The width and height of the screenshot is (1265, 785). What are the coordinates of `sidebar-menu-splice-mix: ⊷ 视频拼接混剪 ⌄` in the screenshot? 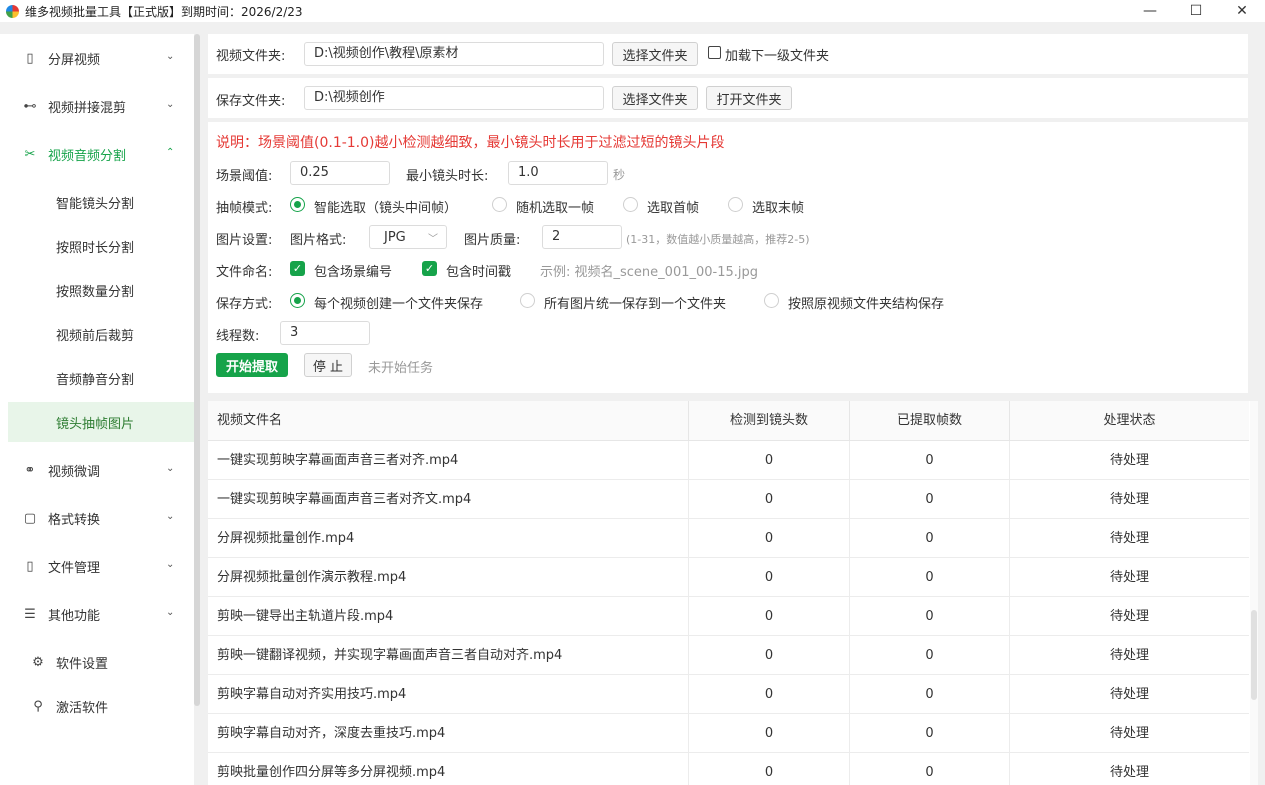 It's located at (97, 106).